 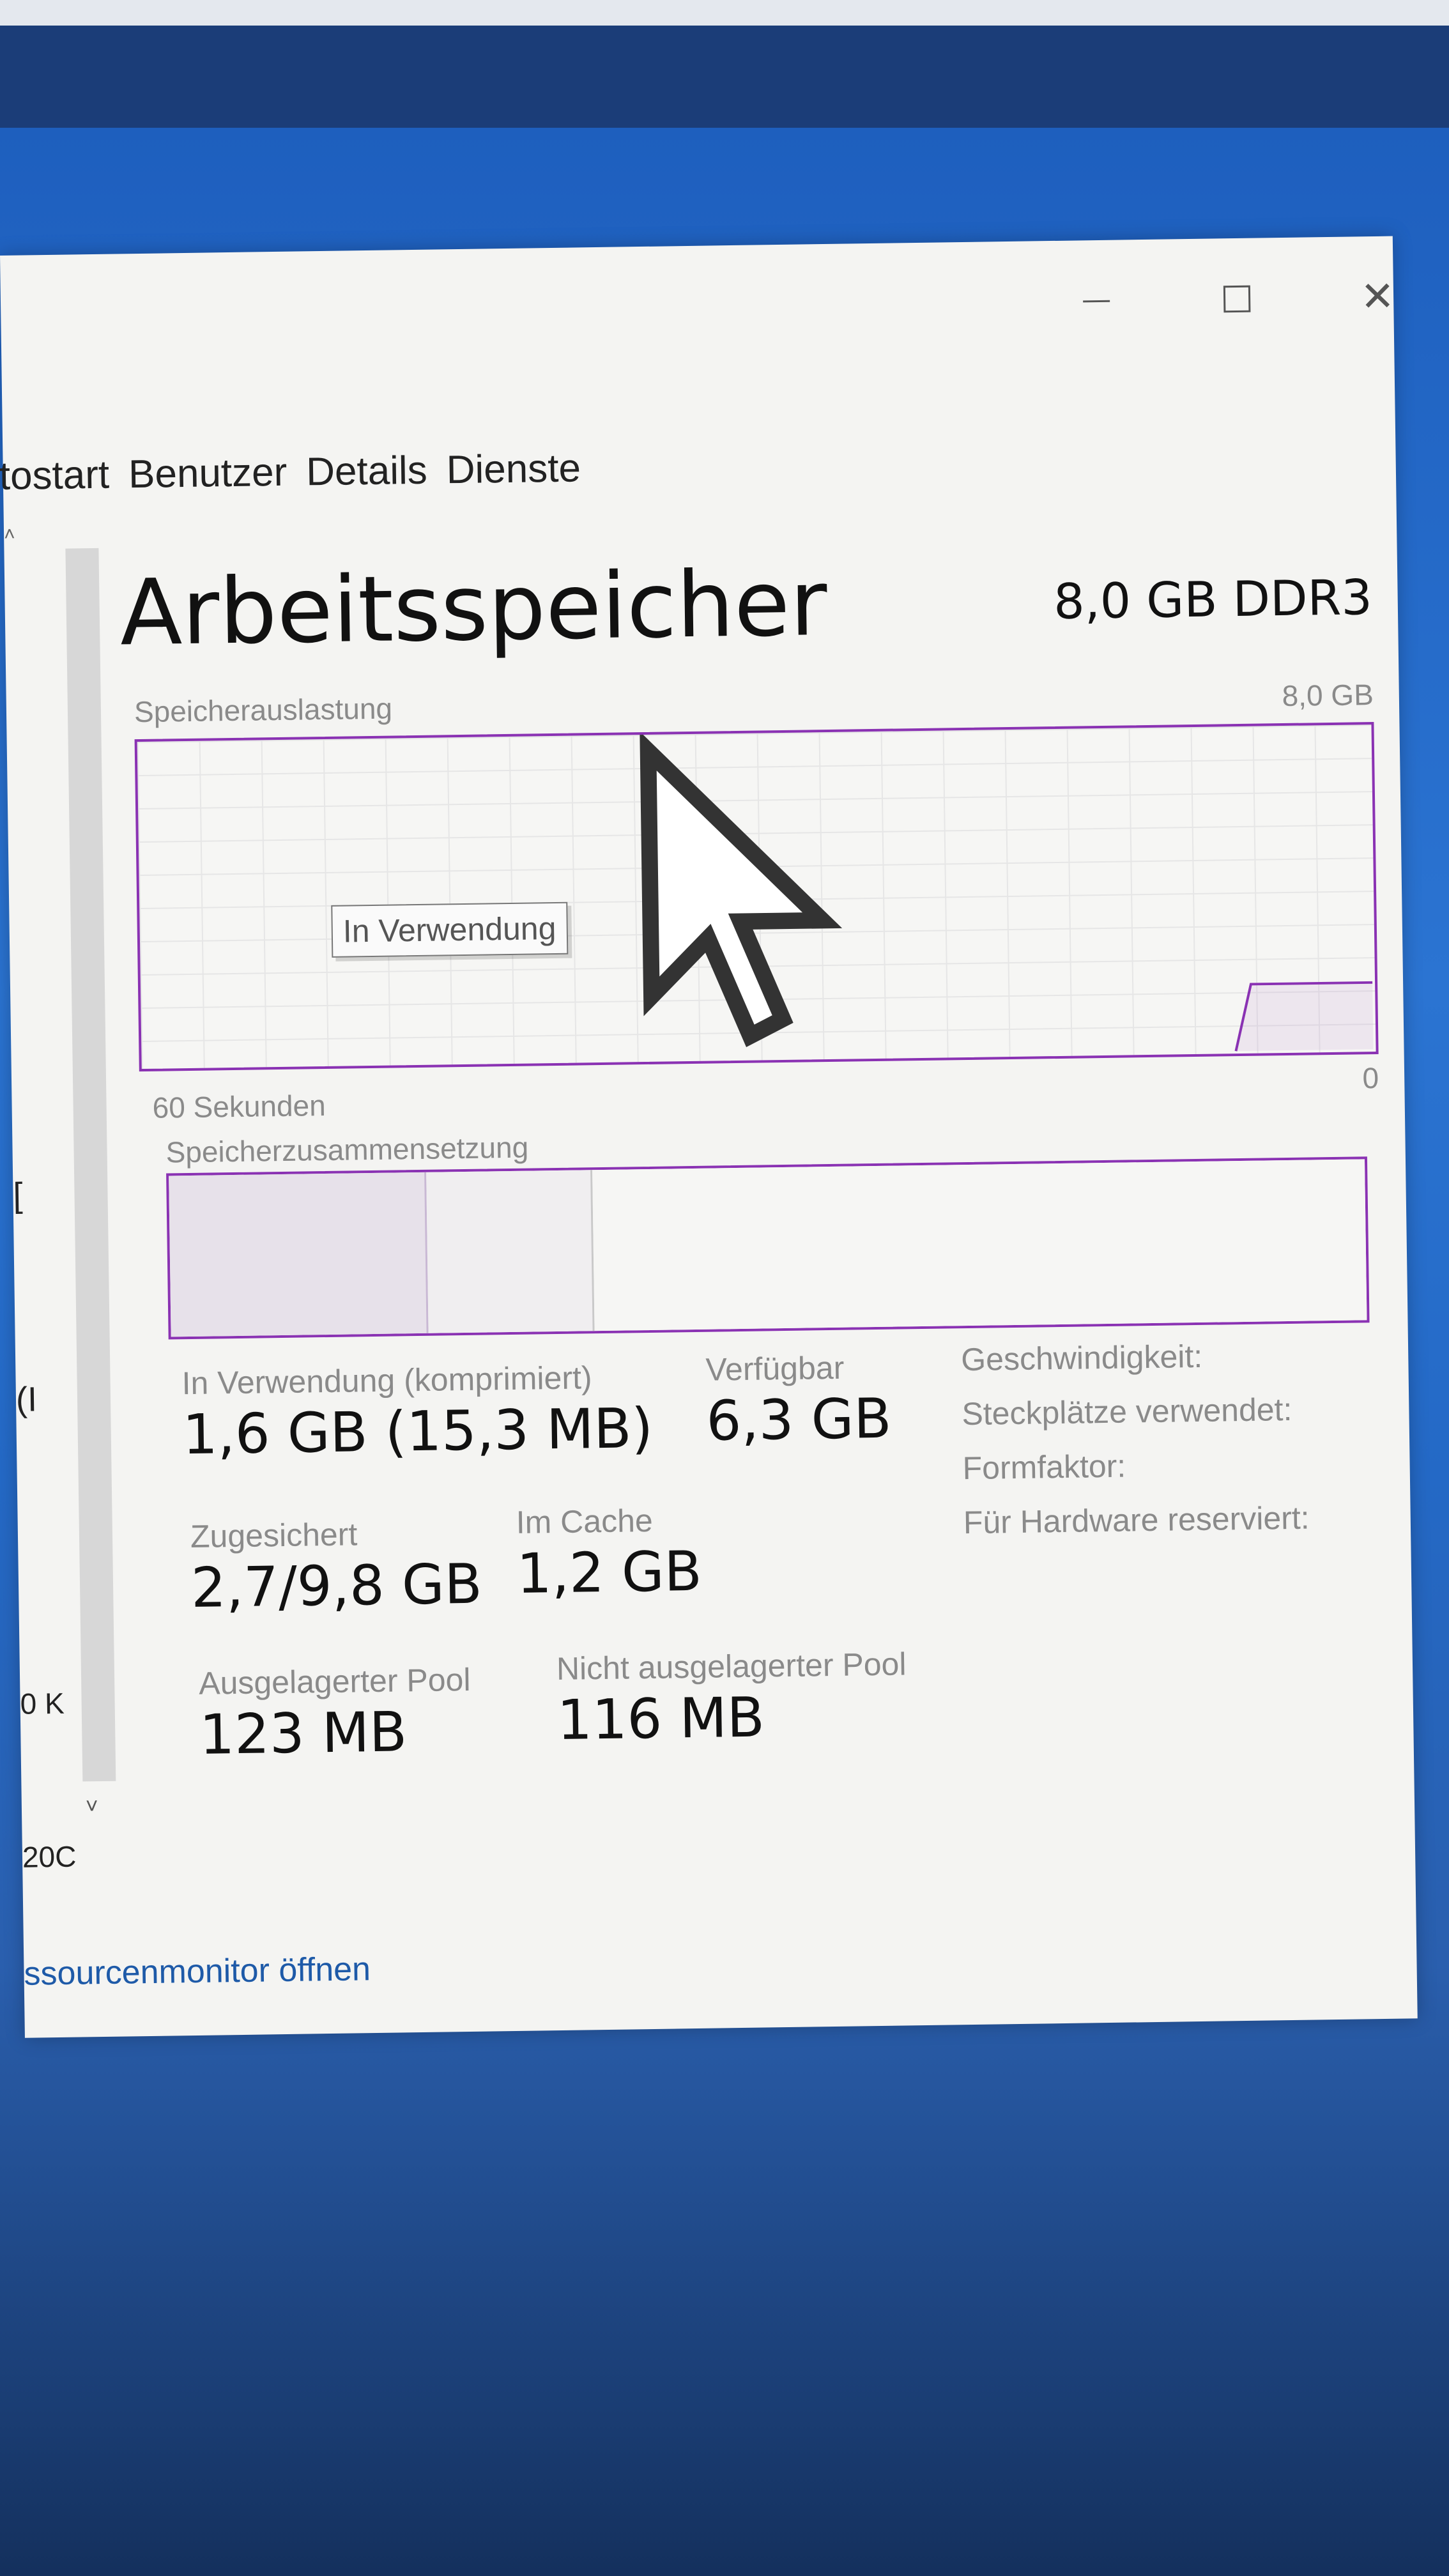 I want to click on paged-pool-value: 123 MB, so click(x=303, y=1733).